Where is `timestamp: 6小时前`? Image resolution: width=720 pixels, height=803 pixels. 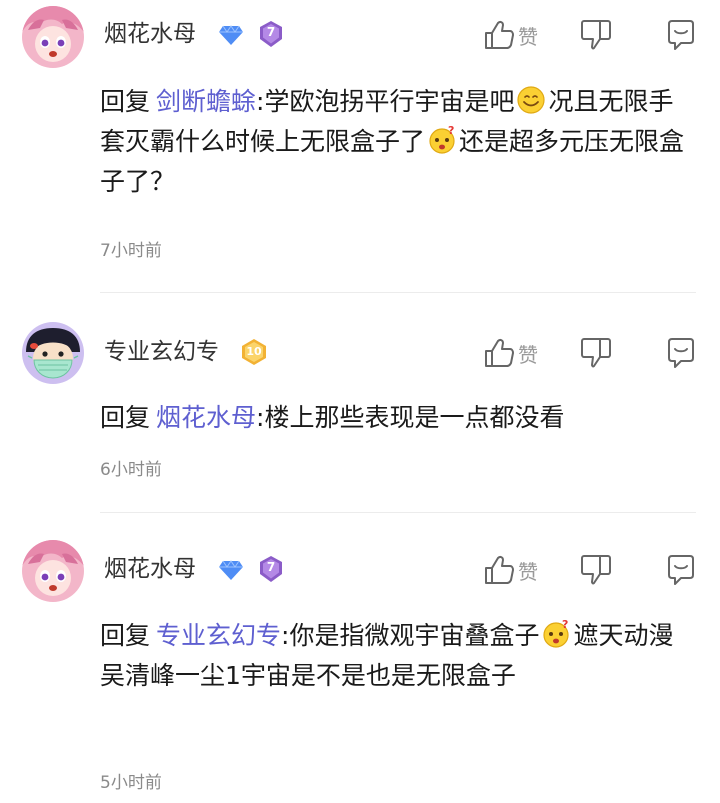
timestamp: 6小时前 is located at coordinates (131, 470).